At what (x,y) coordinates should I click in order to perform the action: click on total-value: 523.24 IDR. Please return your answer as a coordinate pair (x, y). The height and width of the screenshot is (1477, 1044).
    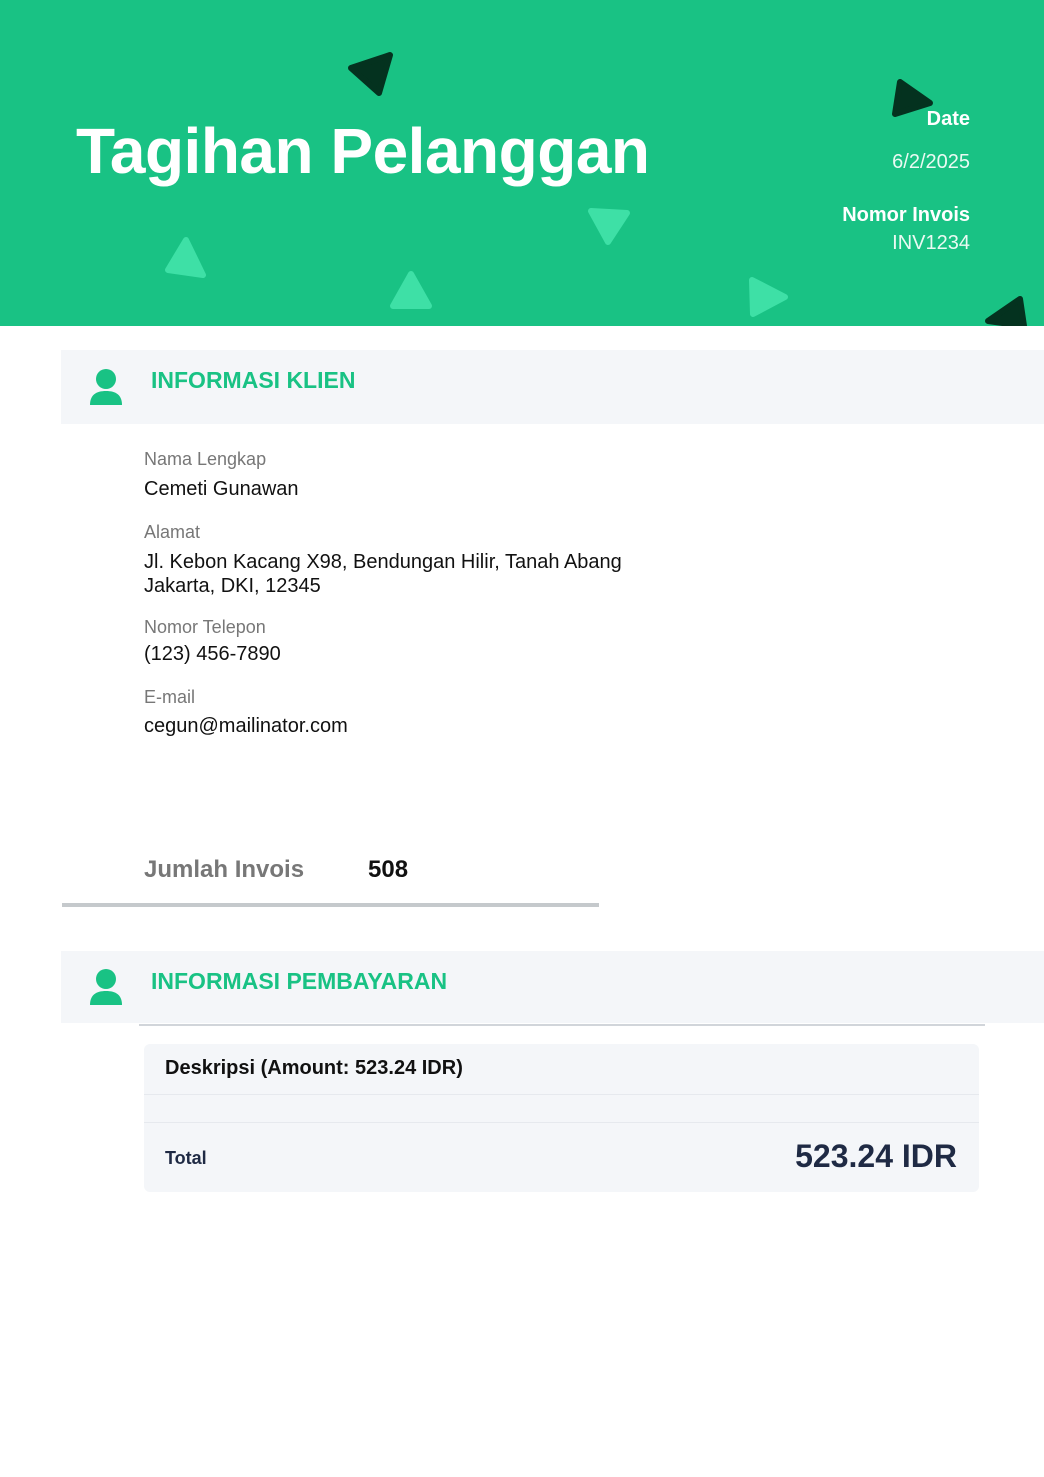
    Looking at the image, I should click on (876, 1156).